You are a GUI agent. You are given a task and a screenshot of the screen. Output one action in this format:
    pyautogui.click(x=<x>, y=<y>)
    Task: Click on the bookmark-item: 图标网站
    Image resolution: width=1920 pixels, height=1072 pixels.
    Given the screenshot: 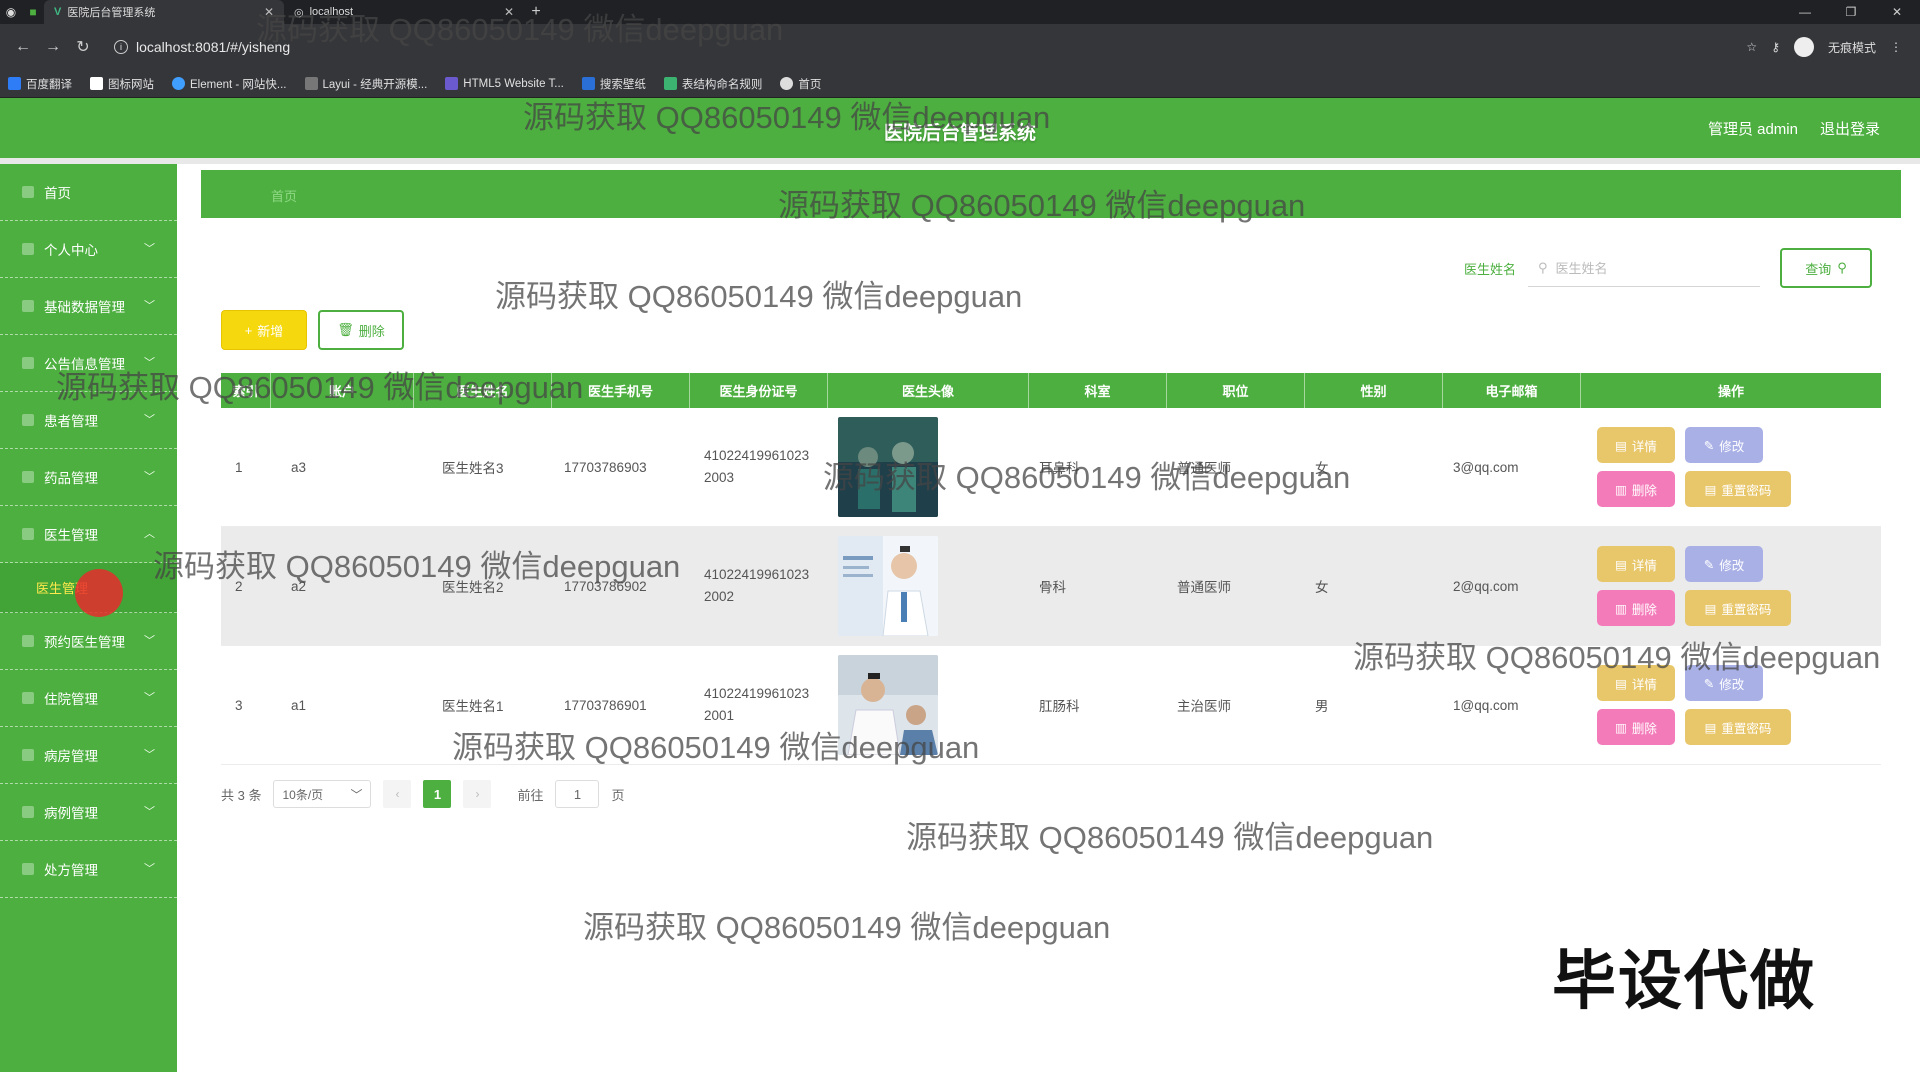 What is the action you would take?
    pyautogui.click(x=122, y=84)
    